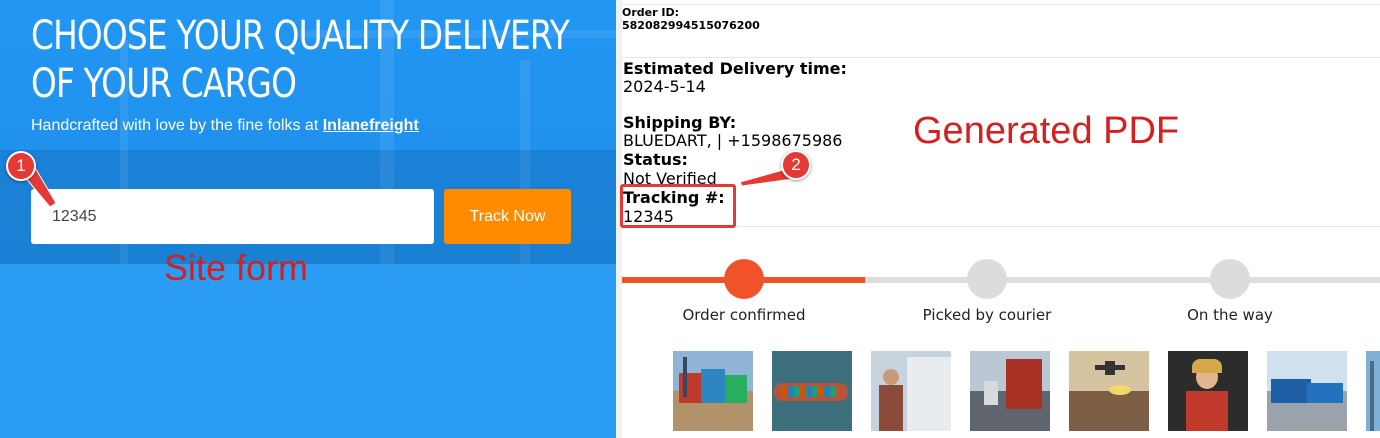 This screenshot has height=438, width=1380. Describe the element at coordinates (1230, 315) in the screenshot. I see `step-label-on-the-way: On the way` at that location.